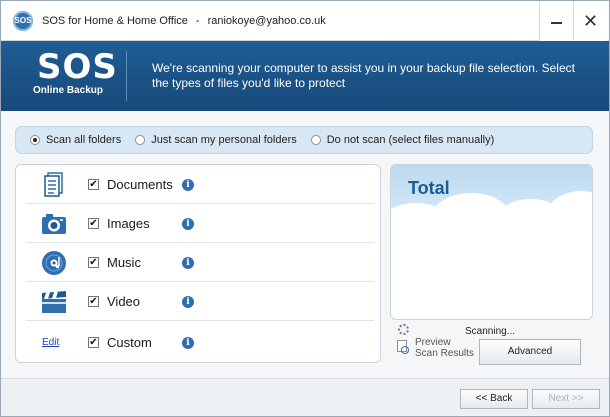  What do you see at coordinates (566, 399) in the screenshot?
I see `next-button: Next >>` at bounding box center [566, 399].